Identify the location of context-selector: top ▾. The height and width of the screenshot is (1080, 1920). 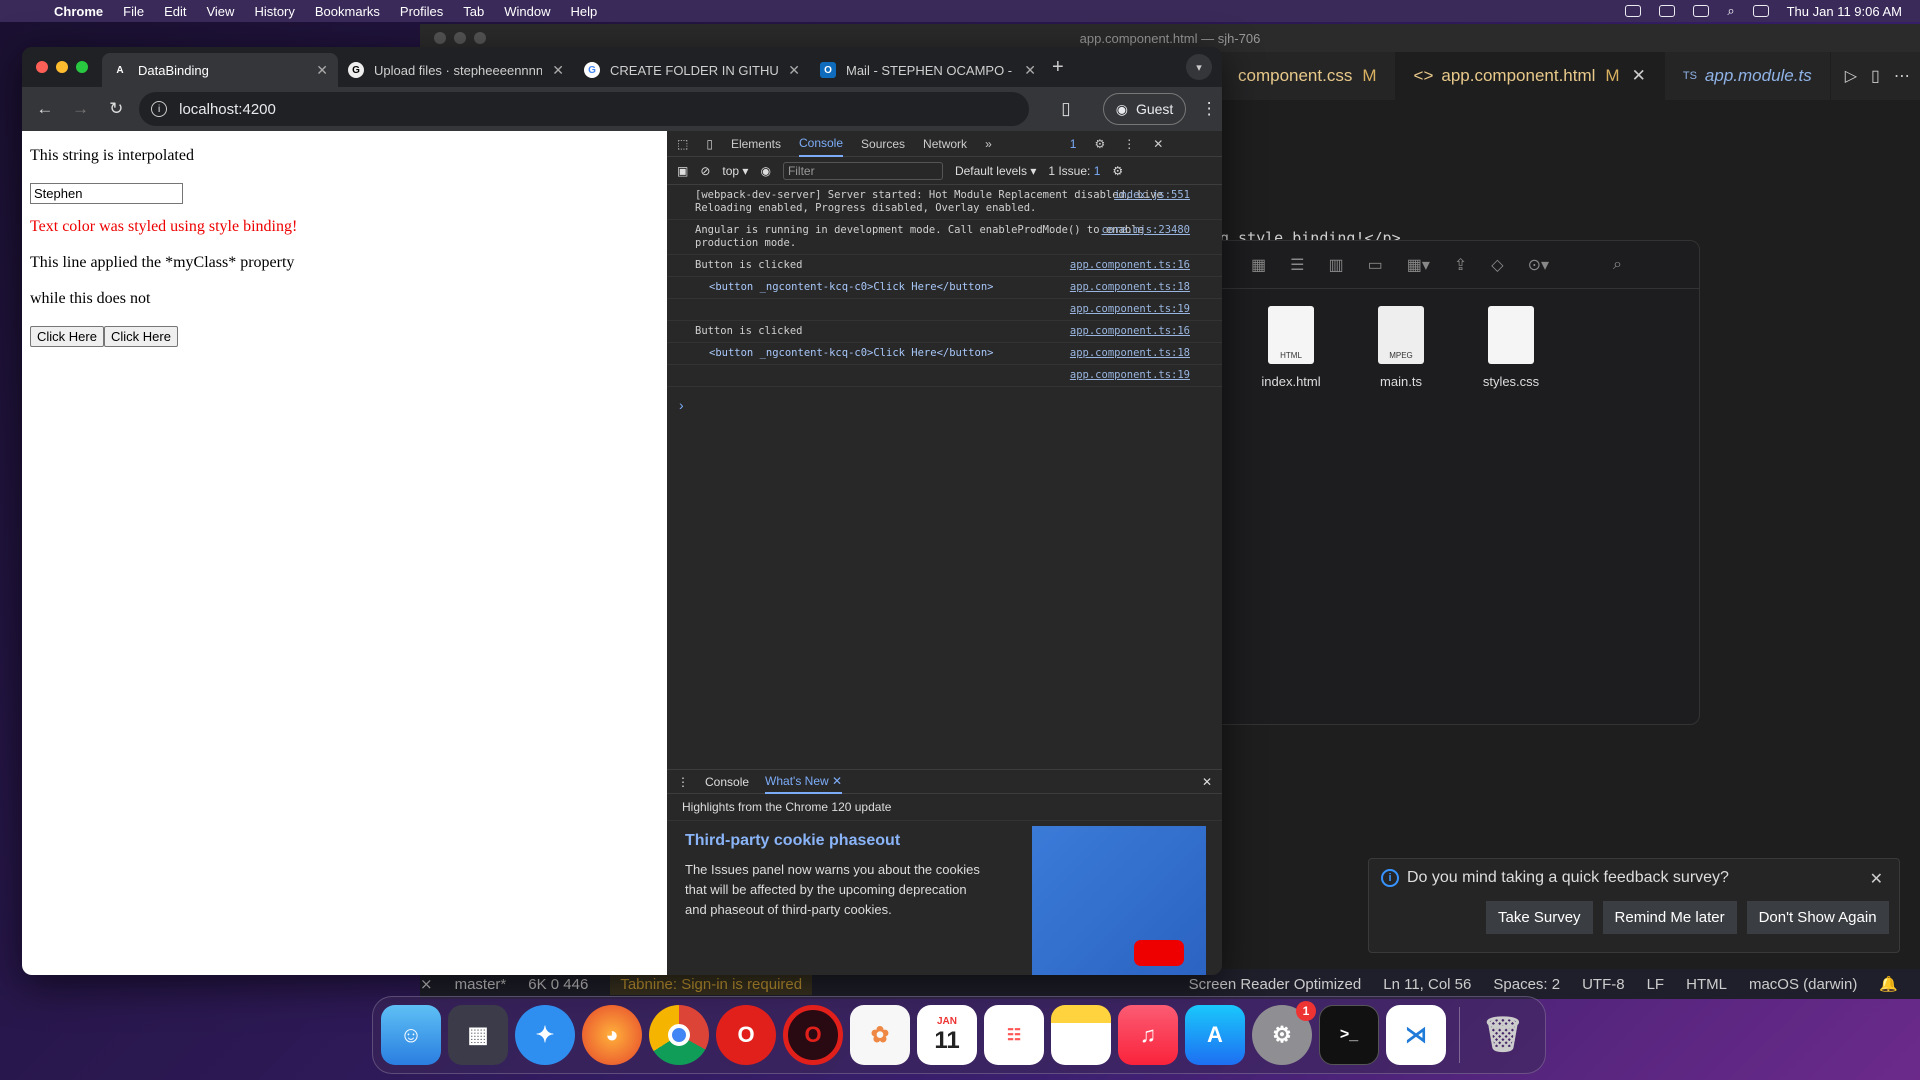
(735, 171).